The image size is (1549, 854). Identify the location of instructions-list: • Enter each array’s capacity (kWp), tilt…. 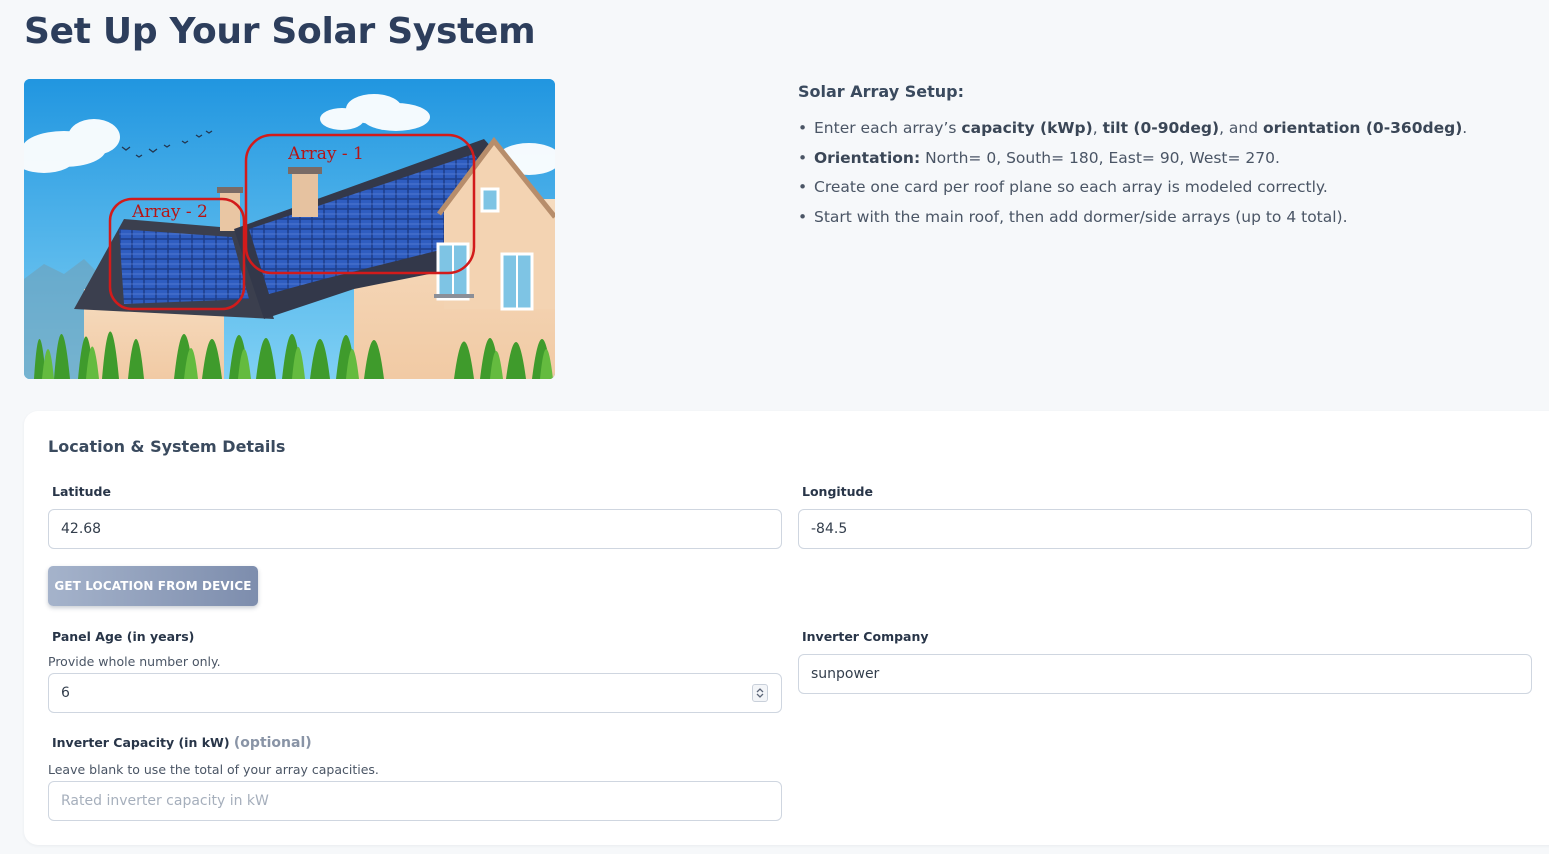
(1158, 173).